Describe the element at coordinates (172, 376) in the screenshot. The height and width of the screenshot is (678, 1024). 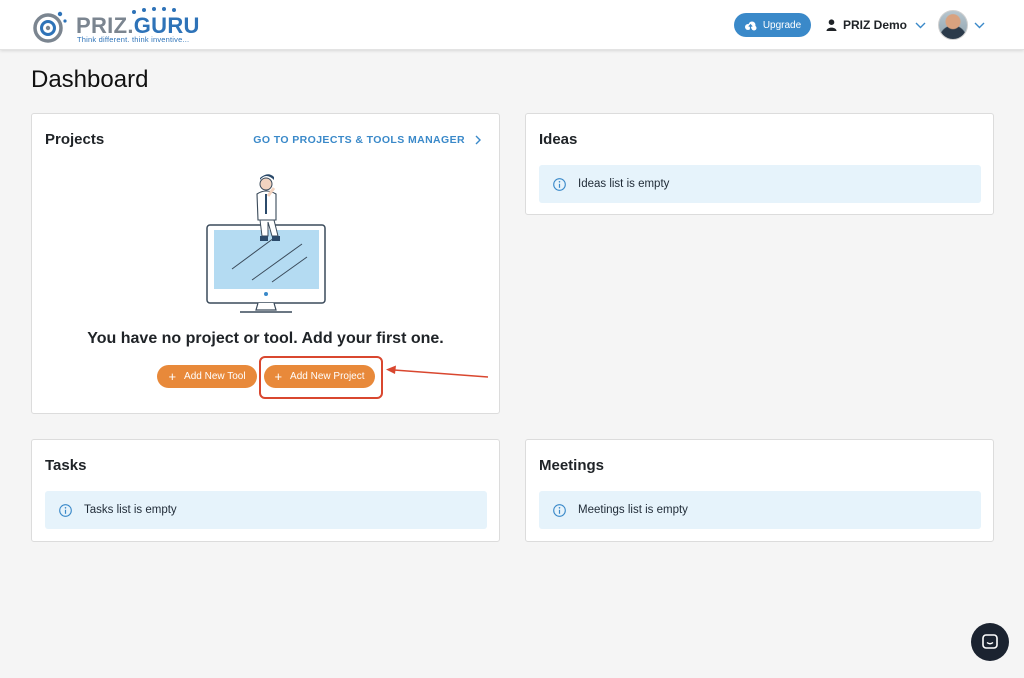
I see `plus-icon: +` at that location.